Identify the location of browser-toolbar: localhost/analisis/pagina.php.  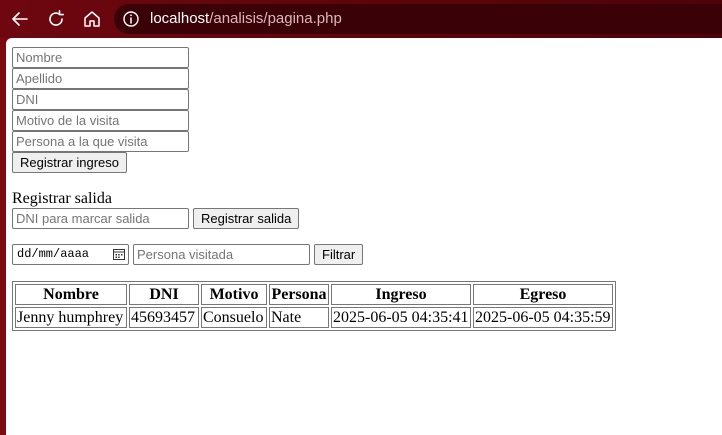
(361, 19).